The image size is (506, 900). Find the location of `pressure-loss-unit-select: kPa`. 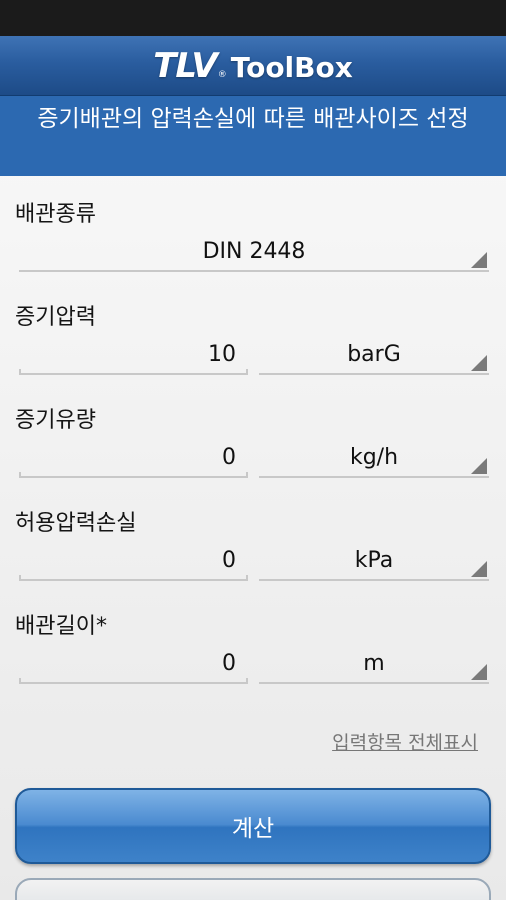

pressure-loss-unit-select: kPa is located at coordinates (374, 561).